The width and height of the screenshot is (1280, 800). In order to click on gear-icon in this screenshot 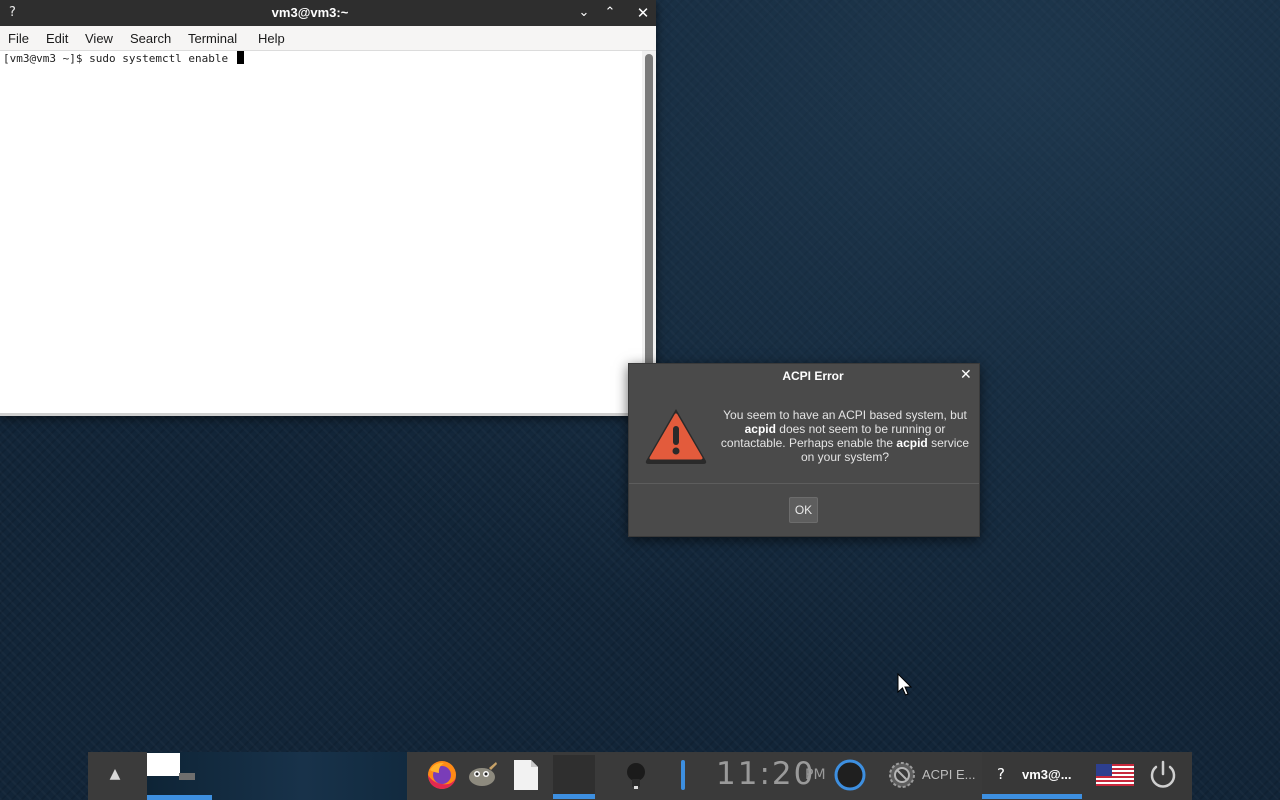, I will do `click(903, 775)`.